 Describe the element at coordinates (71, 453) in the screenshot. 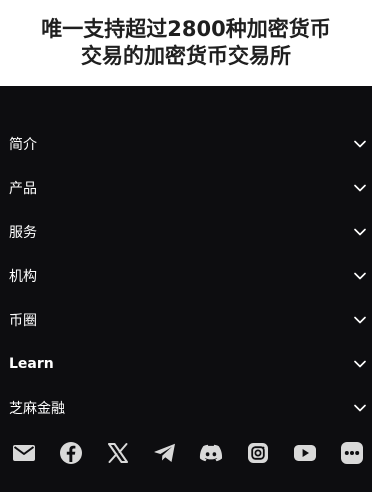

I see `facebook-icon` at that location.